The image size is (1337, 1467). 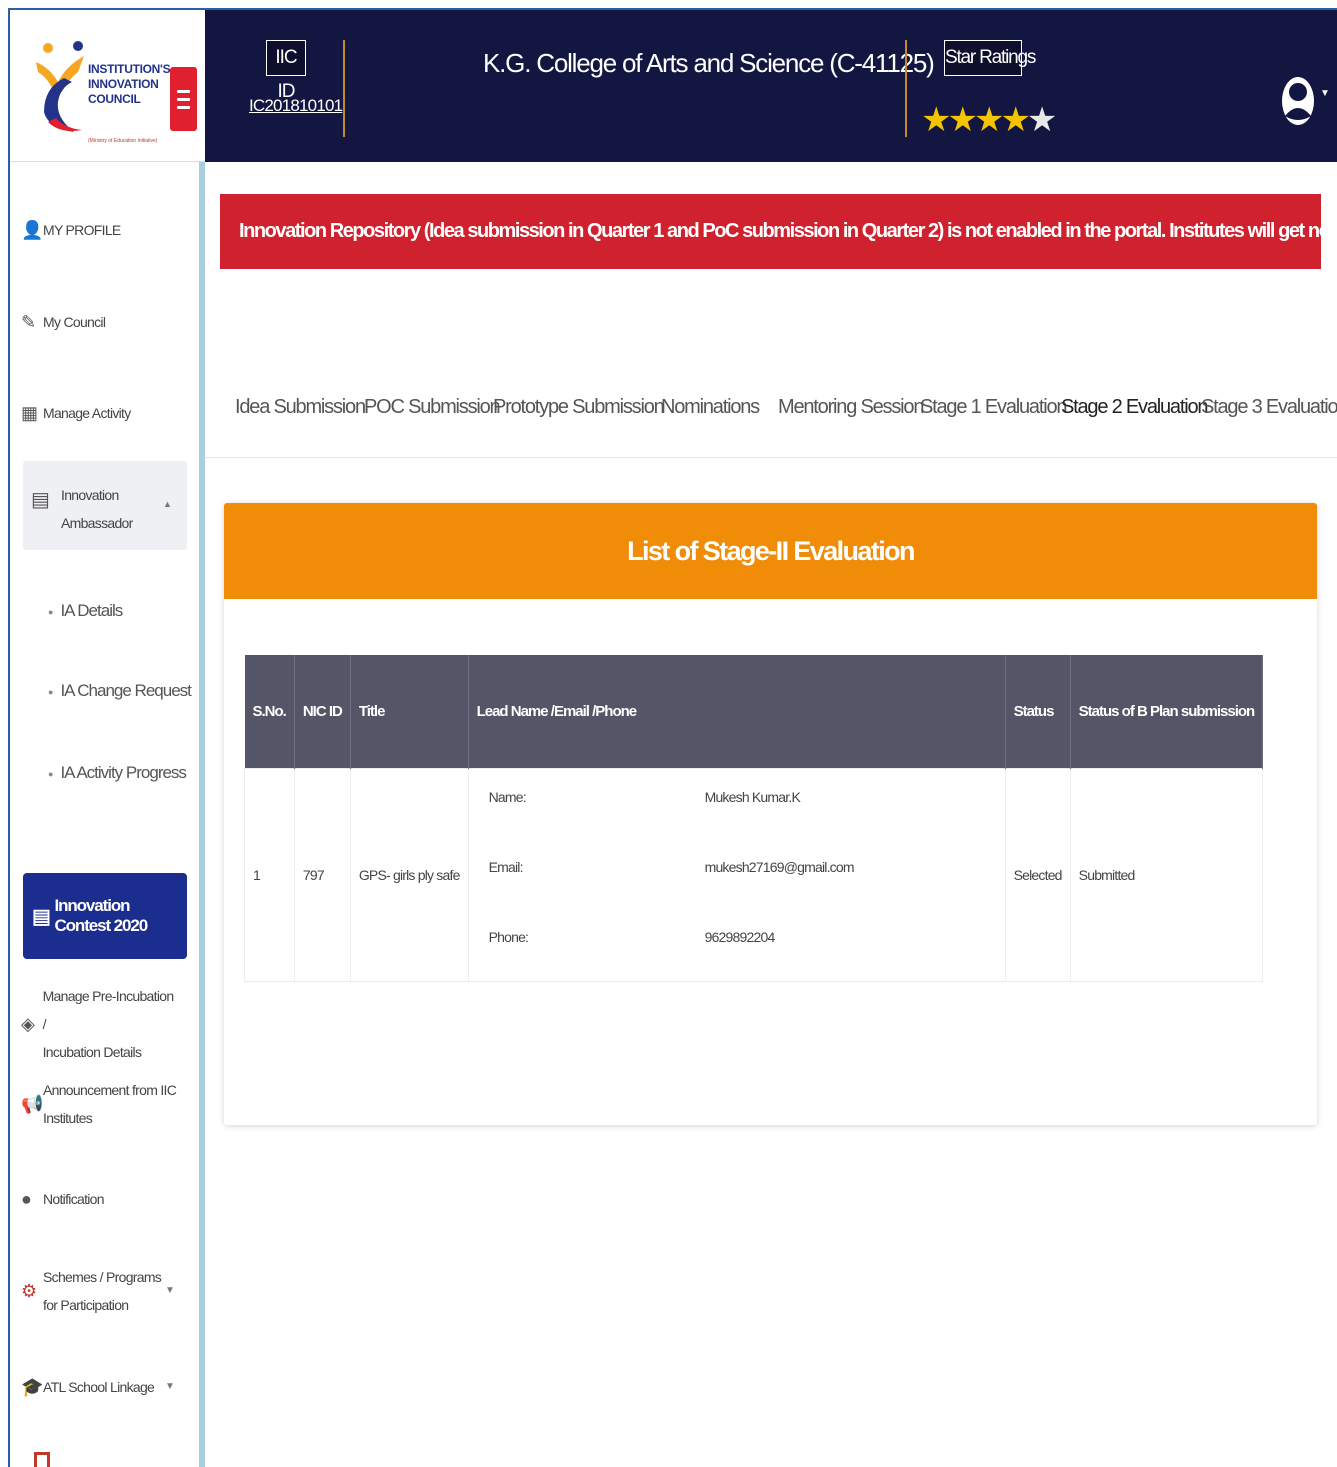 What do you see at coordinates (1167, 711) in the screenshot?
I see `column-header-bplan: Status of B Plan submission` at bounding box center [1167, 711].